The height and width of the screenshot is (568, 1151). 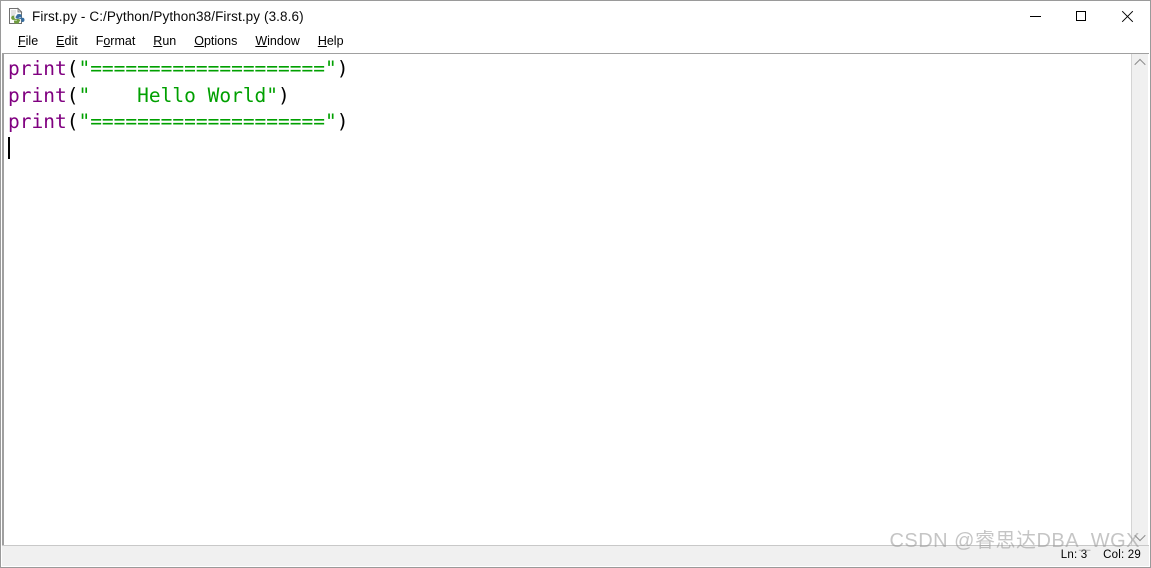 I want to click on code-line, so click(x=566, y=149).